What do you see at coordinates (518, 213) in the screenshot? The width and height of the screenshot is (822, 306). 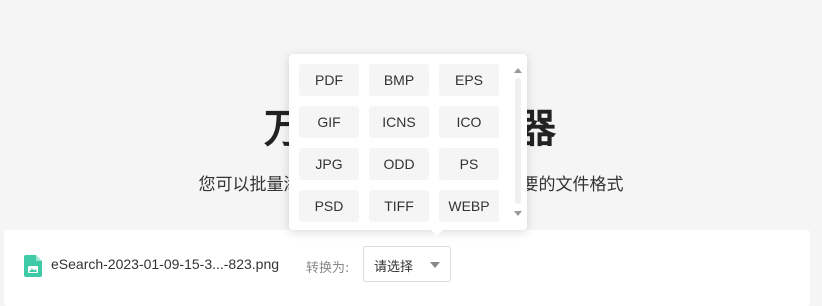 I see `scroll-down-arrow-icon` at bounding box center [518, 213].